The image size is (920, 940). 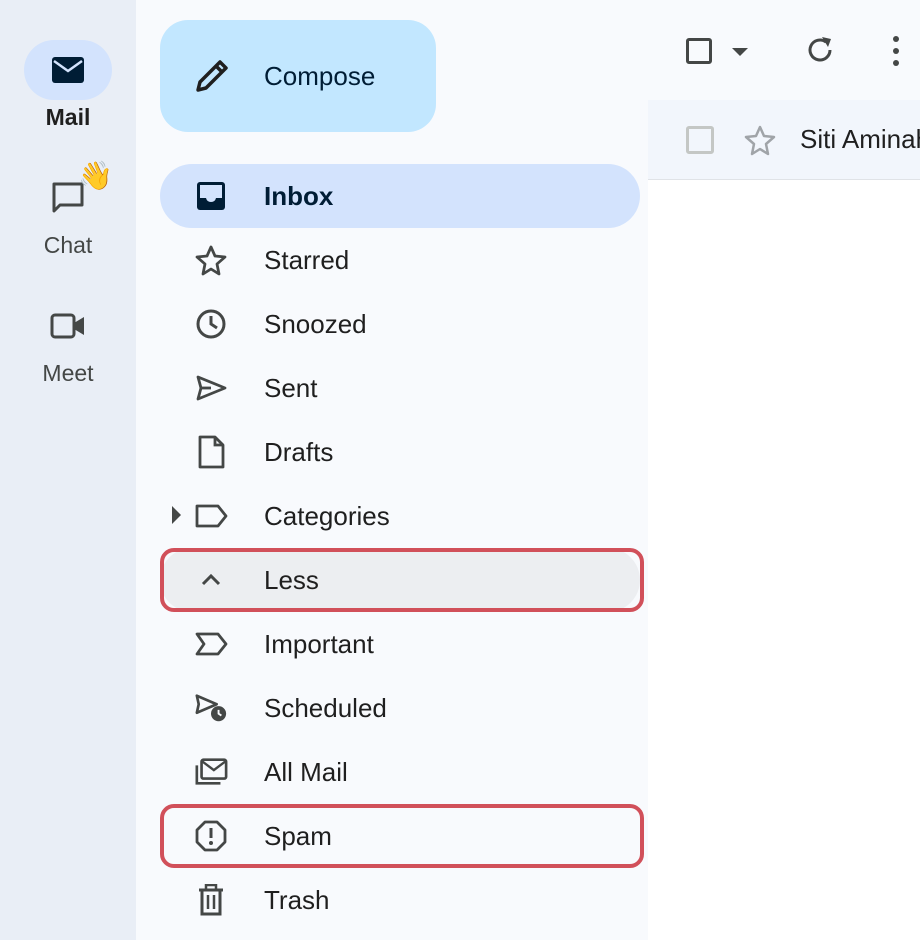 What do you see at coordinates (298, 835) in the screenshot?
I see `nav-label-spam: Spam` at bounding box center [298, 835].